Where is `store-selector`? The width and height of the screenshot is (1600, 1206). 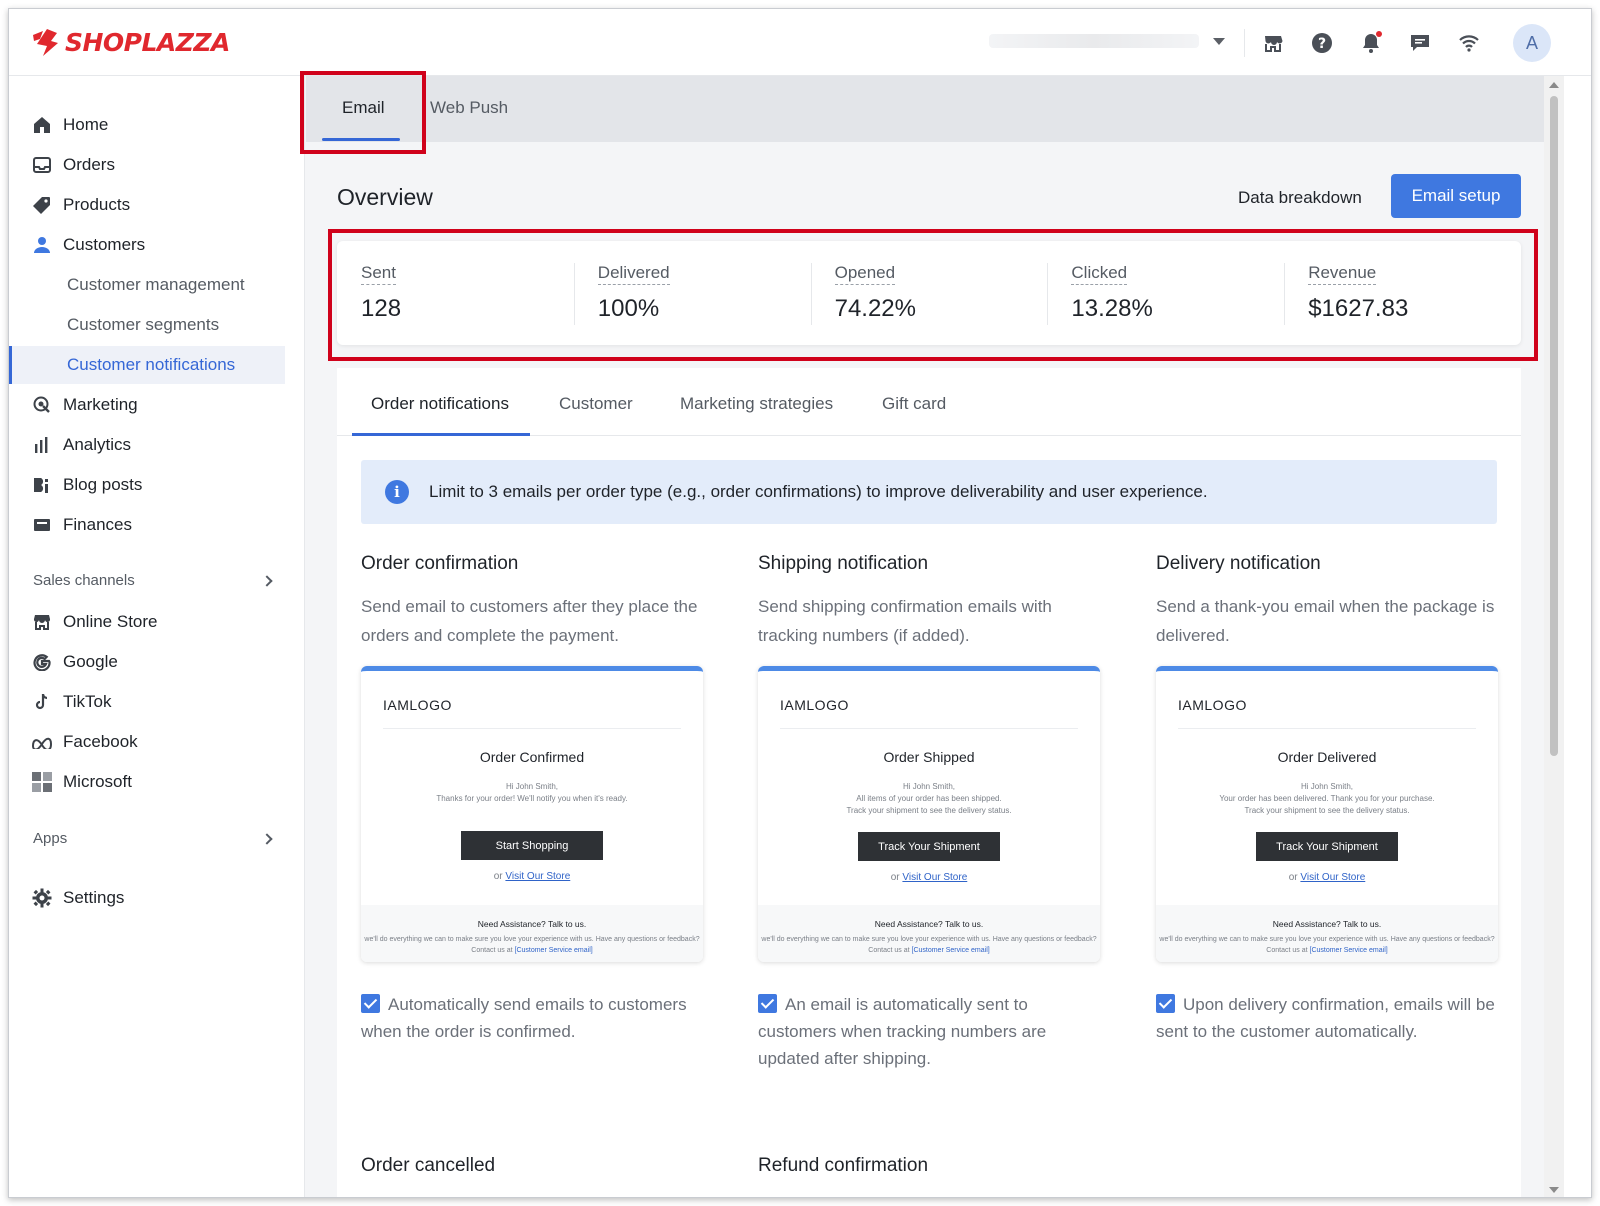
store-selector is located at coordinates (1111, 41).